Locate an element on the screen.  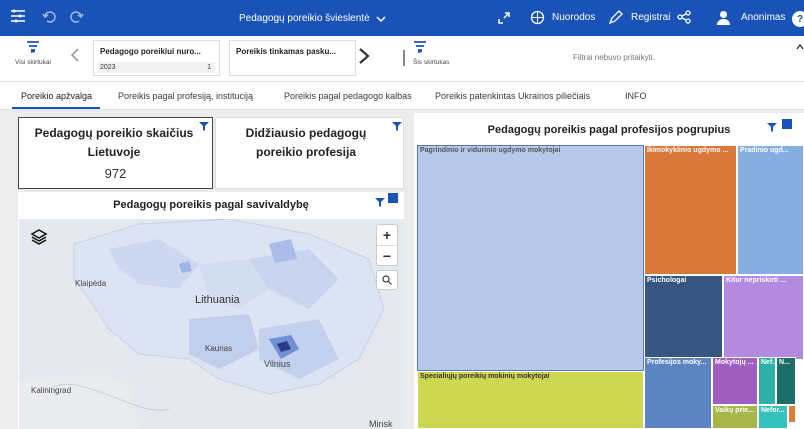
fullscreen-icon is located at coordinates (504, 18).